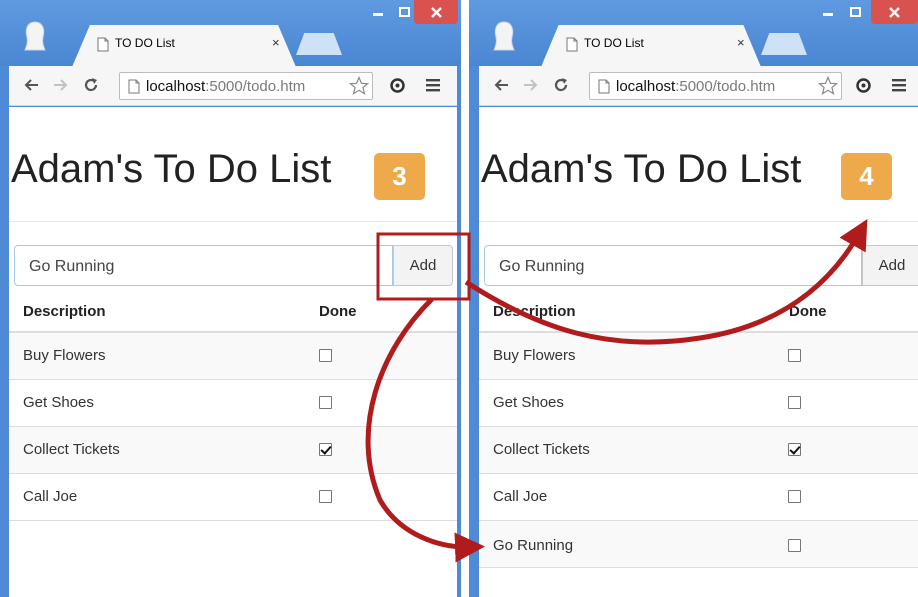 Image resolution: width=918 pixels, height=597 pixels. What do you see at coordinates (533, 545) in the screenshot?
I see `item-description: Go Running` at bounding box center [533, 545].